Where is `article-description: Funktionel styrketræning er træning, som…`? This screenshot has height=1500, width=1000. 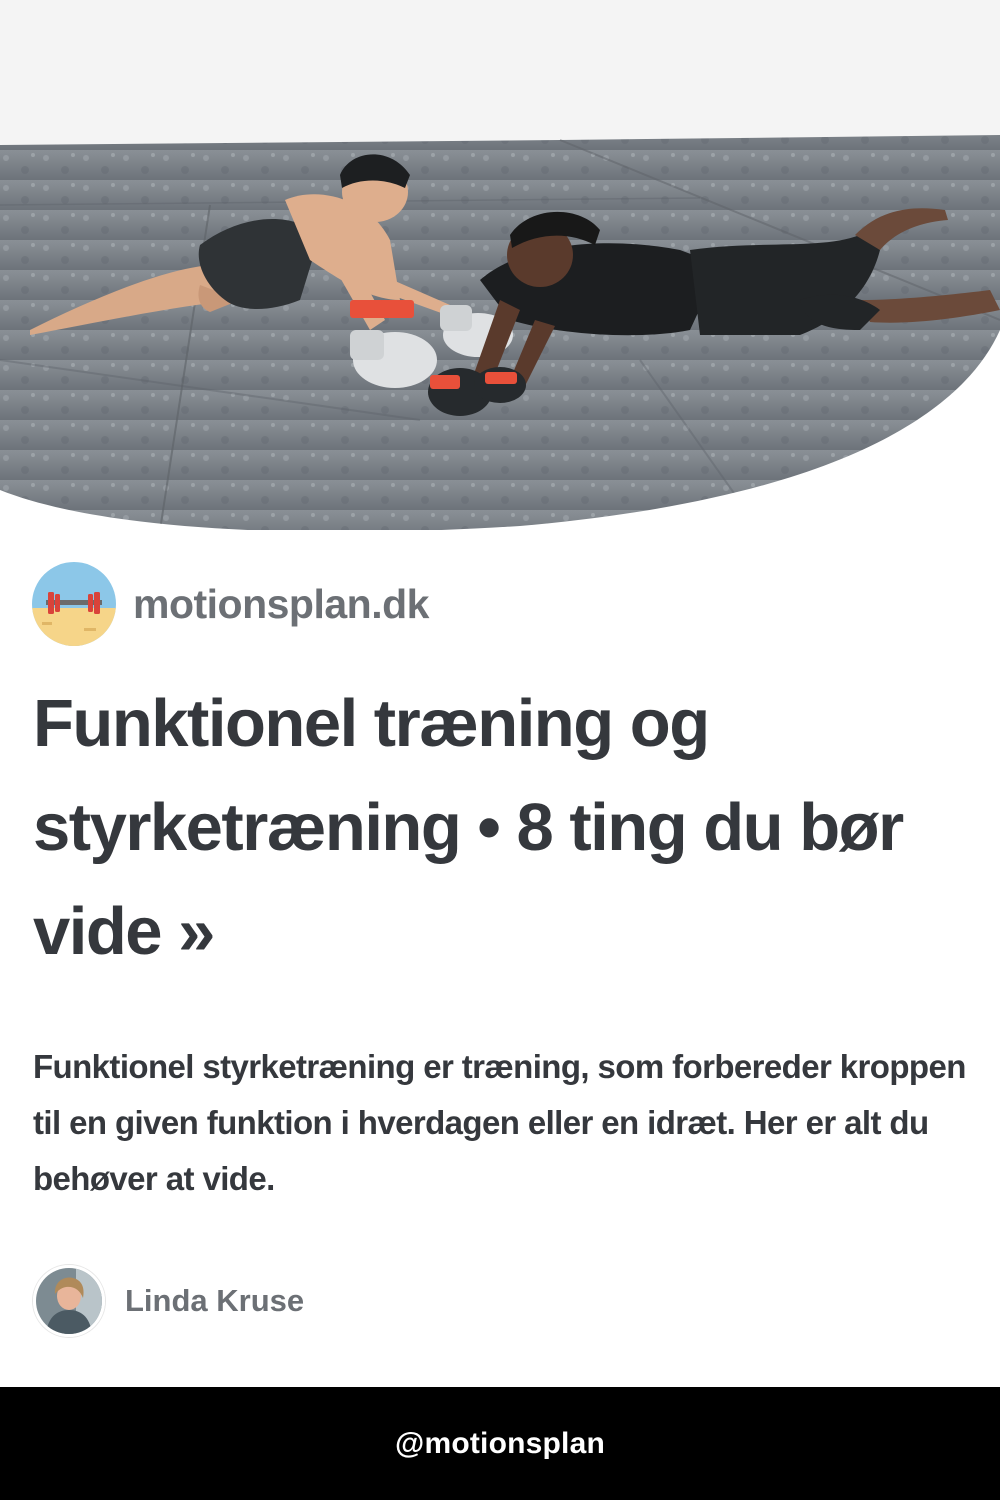
article-description: Funktionel styrketræning er træning, som… is located at coordinates (499, 1122).